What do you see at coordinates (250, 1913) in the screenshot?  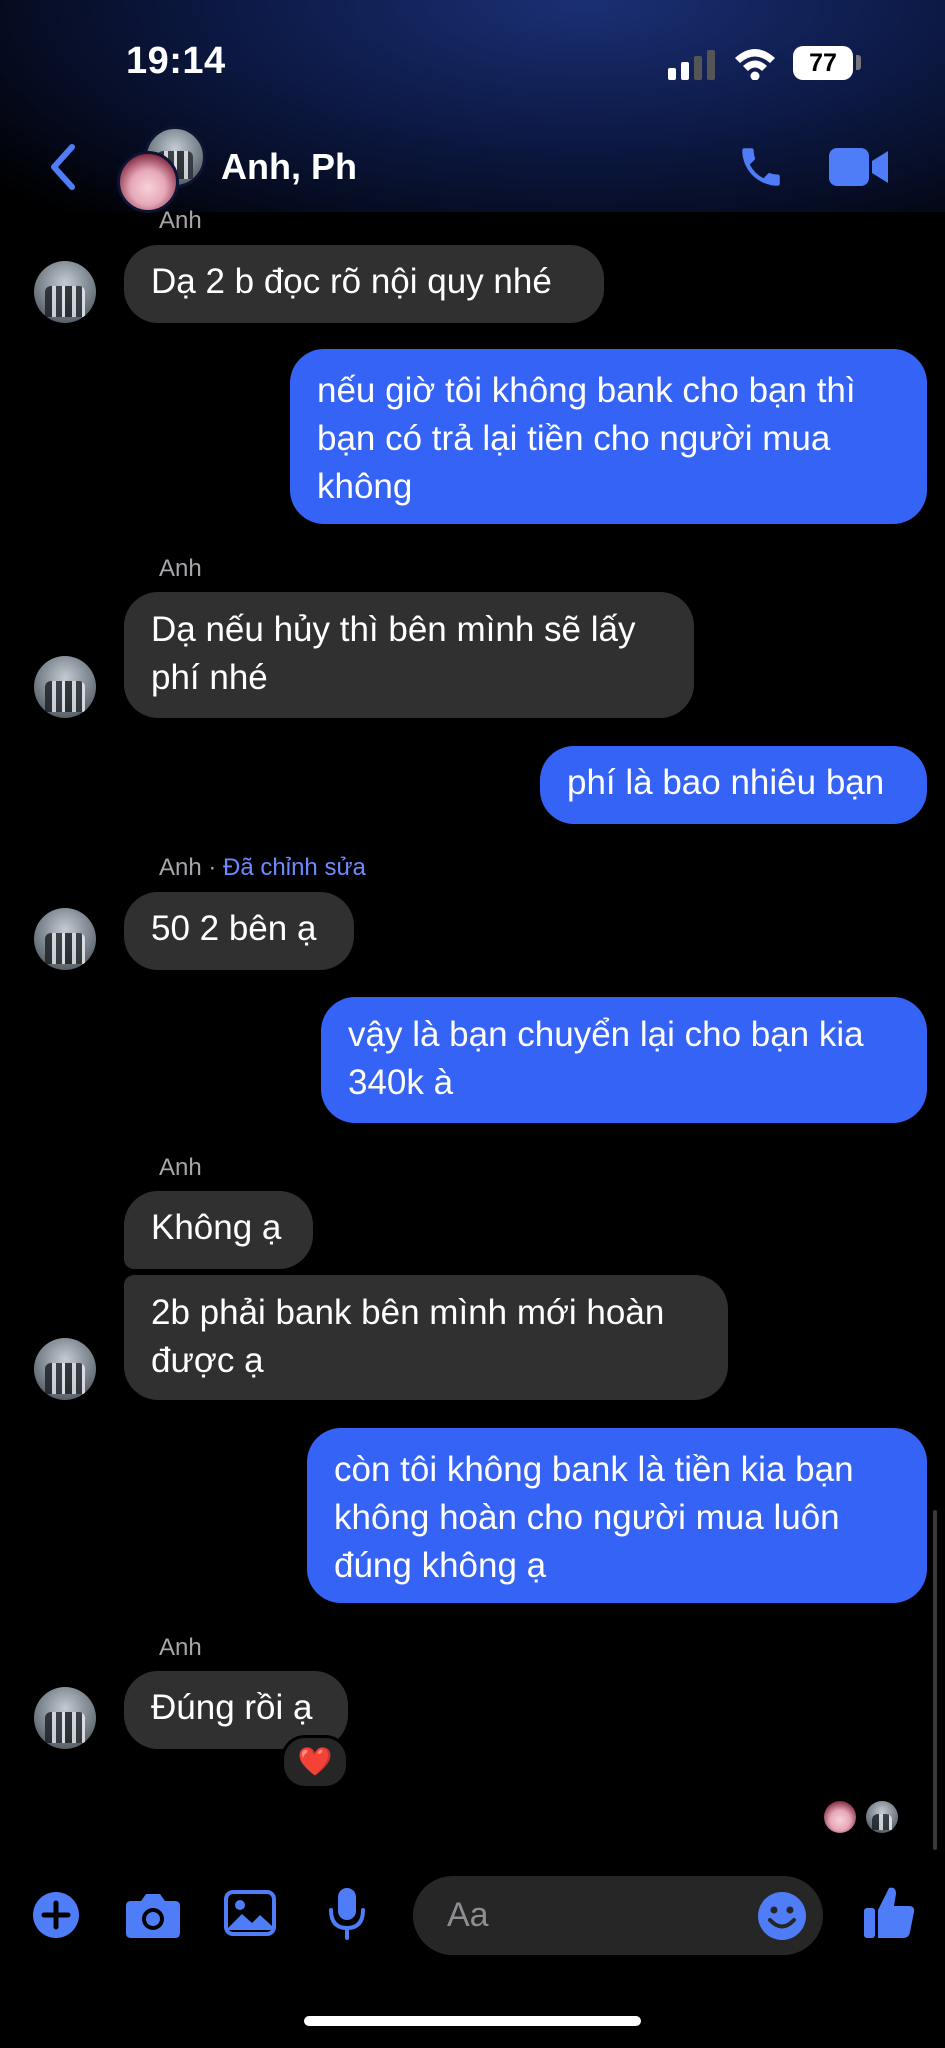 I see `image-gallery-icon` at bounding box center [250, 1913].